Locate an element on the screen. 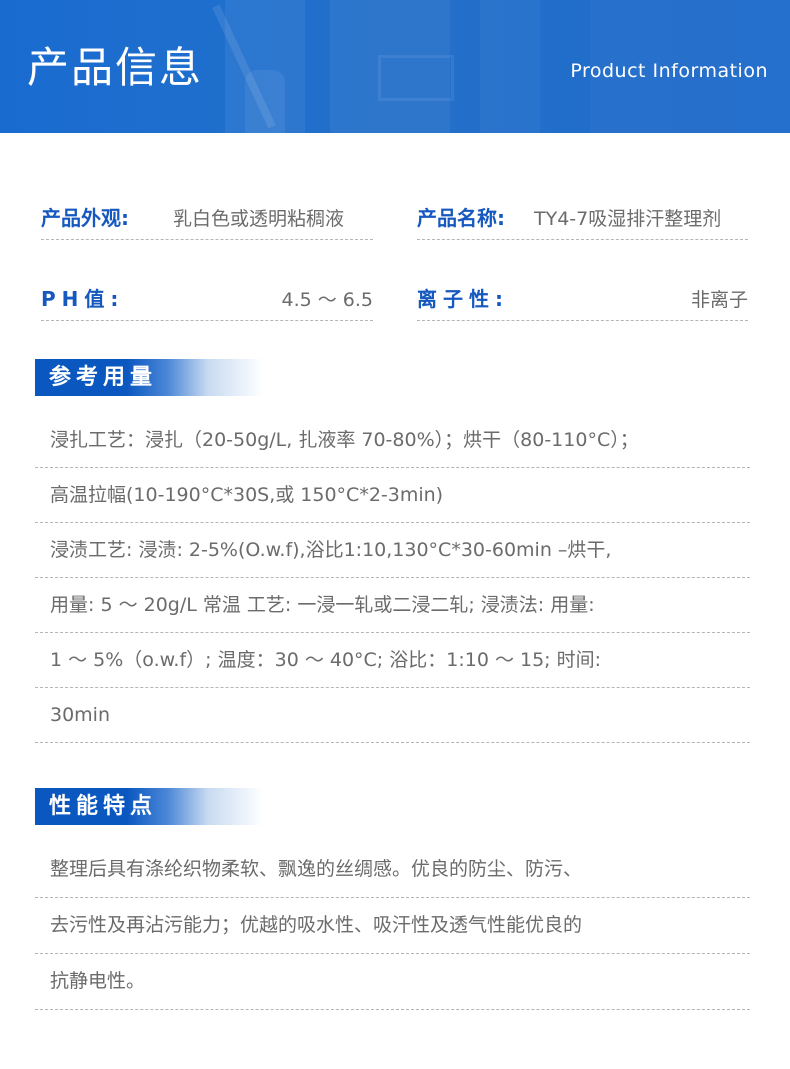 This screenshot has width=790, height=1069. spec-product-name: 产品名称: TY4-7吸湿排汗整理剂 is located at coordinates (582, 215).